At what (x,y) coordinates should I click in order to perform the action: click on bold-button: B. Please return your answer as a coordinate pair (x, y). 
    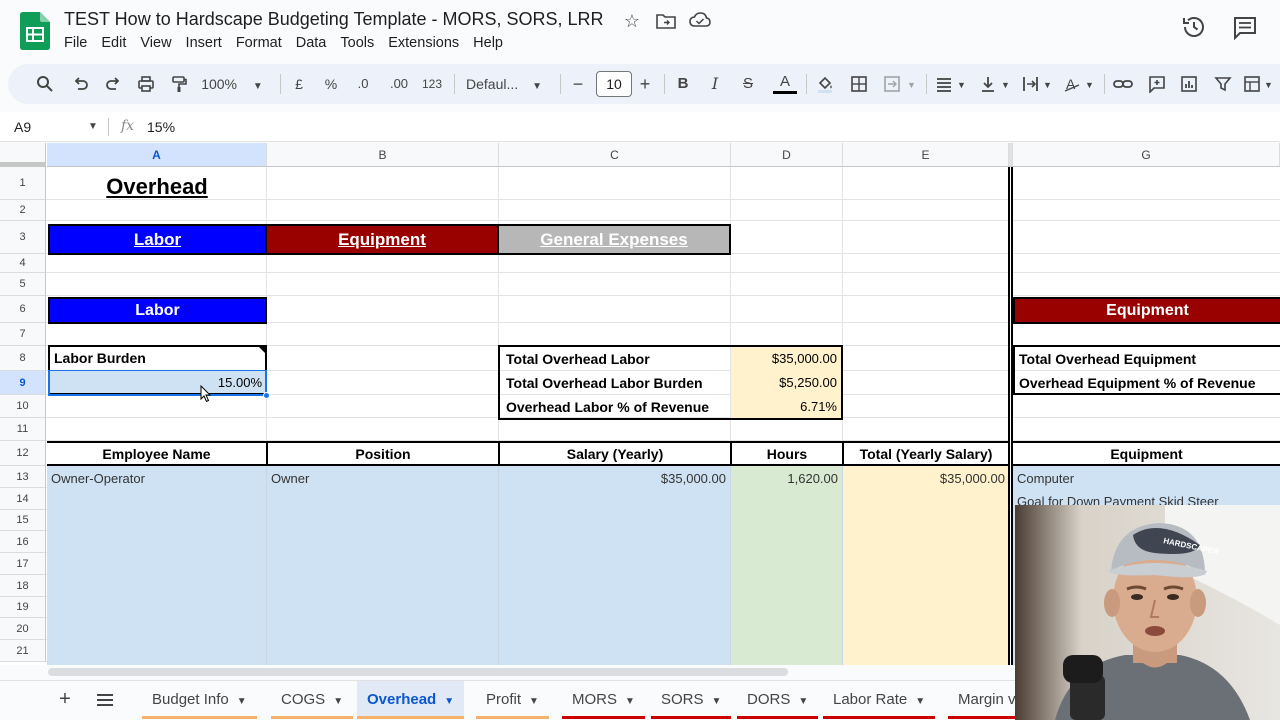
    Looking at the image, I should click on (683, 84).